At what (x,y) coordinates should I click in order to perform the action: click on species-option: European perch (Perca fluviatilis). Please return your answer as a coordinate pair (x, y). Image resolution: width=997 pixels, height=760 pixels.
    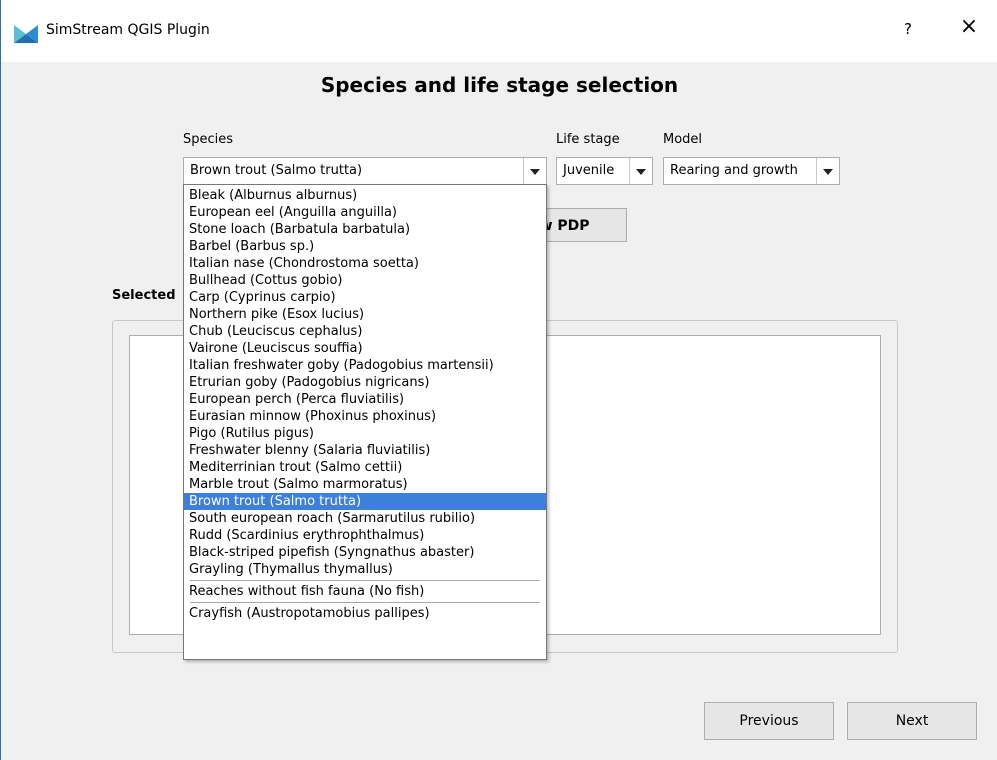
    Looking at the image, I should click on (365, 399).